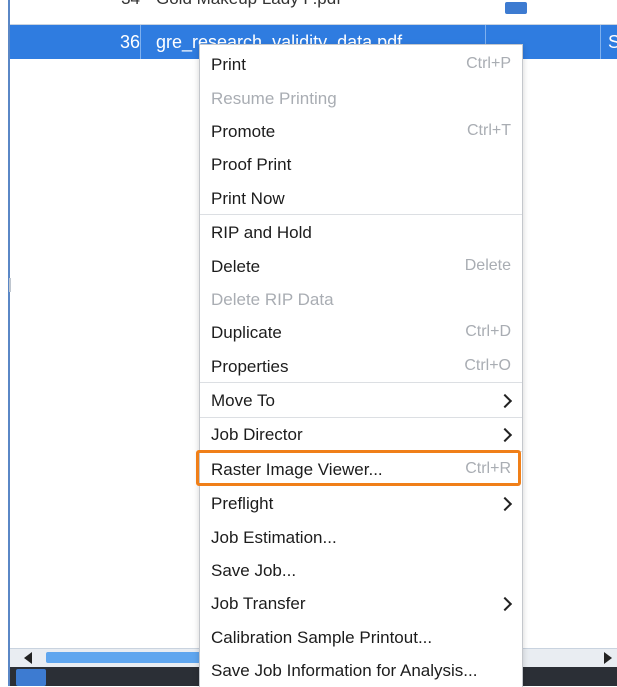 The image size is (617, 687). What do you see at coordinates (516, 8) in the screenshot?
I see `row-status-icon` at bounding box center [516, 8].